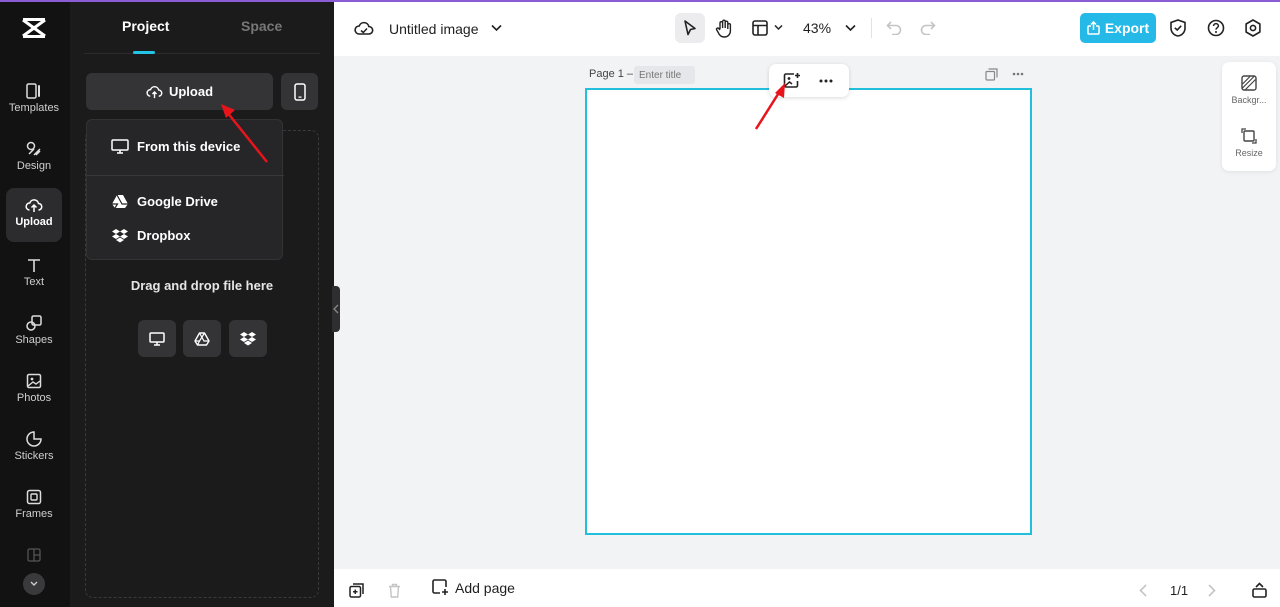  I want to click on menu-item-label: From this device, so click(189, 146).